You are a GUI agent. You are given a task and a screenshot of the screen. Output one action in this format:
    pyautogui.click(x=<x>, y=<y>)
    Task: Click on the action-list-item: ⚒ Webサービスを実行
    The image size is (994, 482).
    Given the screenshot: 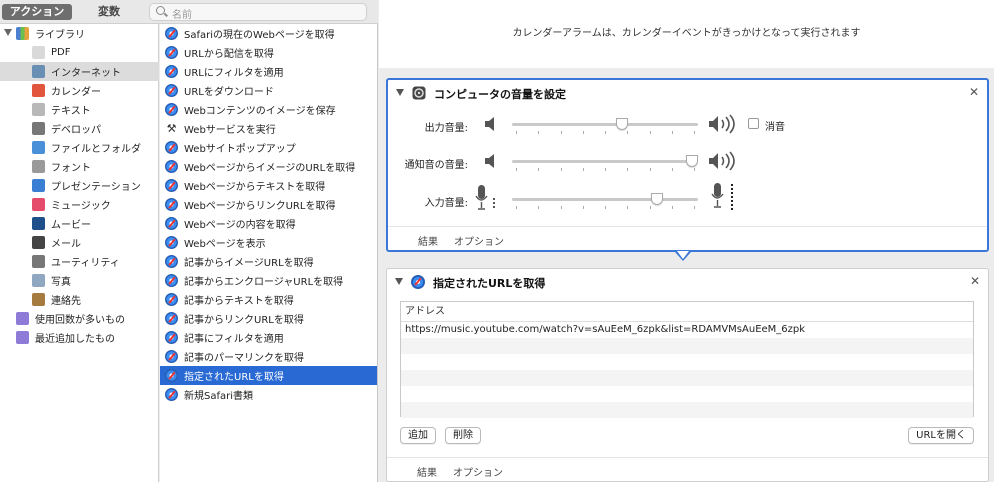 What is the action you would take?
    pyautogui.click(x=268, y=128)
    